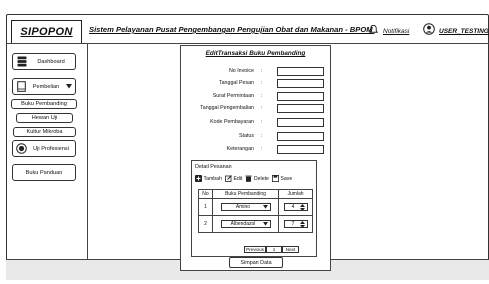  I want to click on edit-button: Edit, so click(233, 178).